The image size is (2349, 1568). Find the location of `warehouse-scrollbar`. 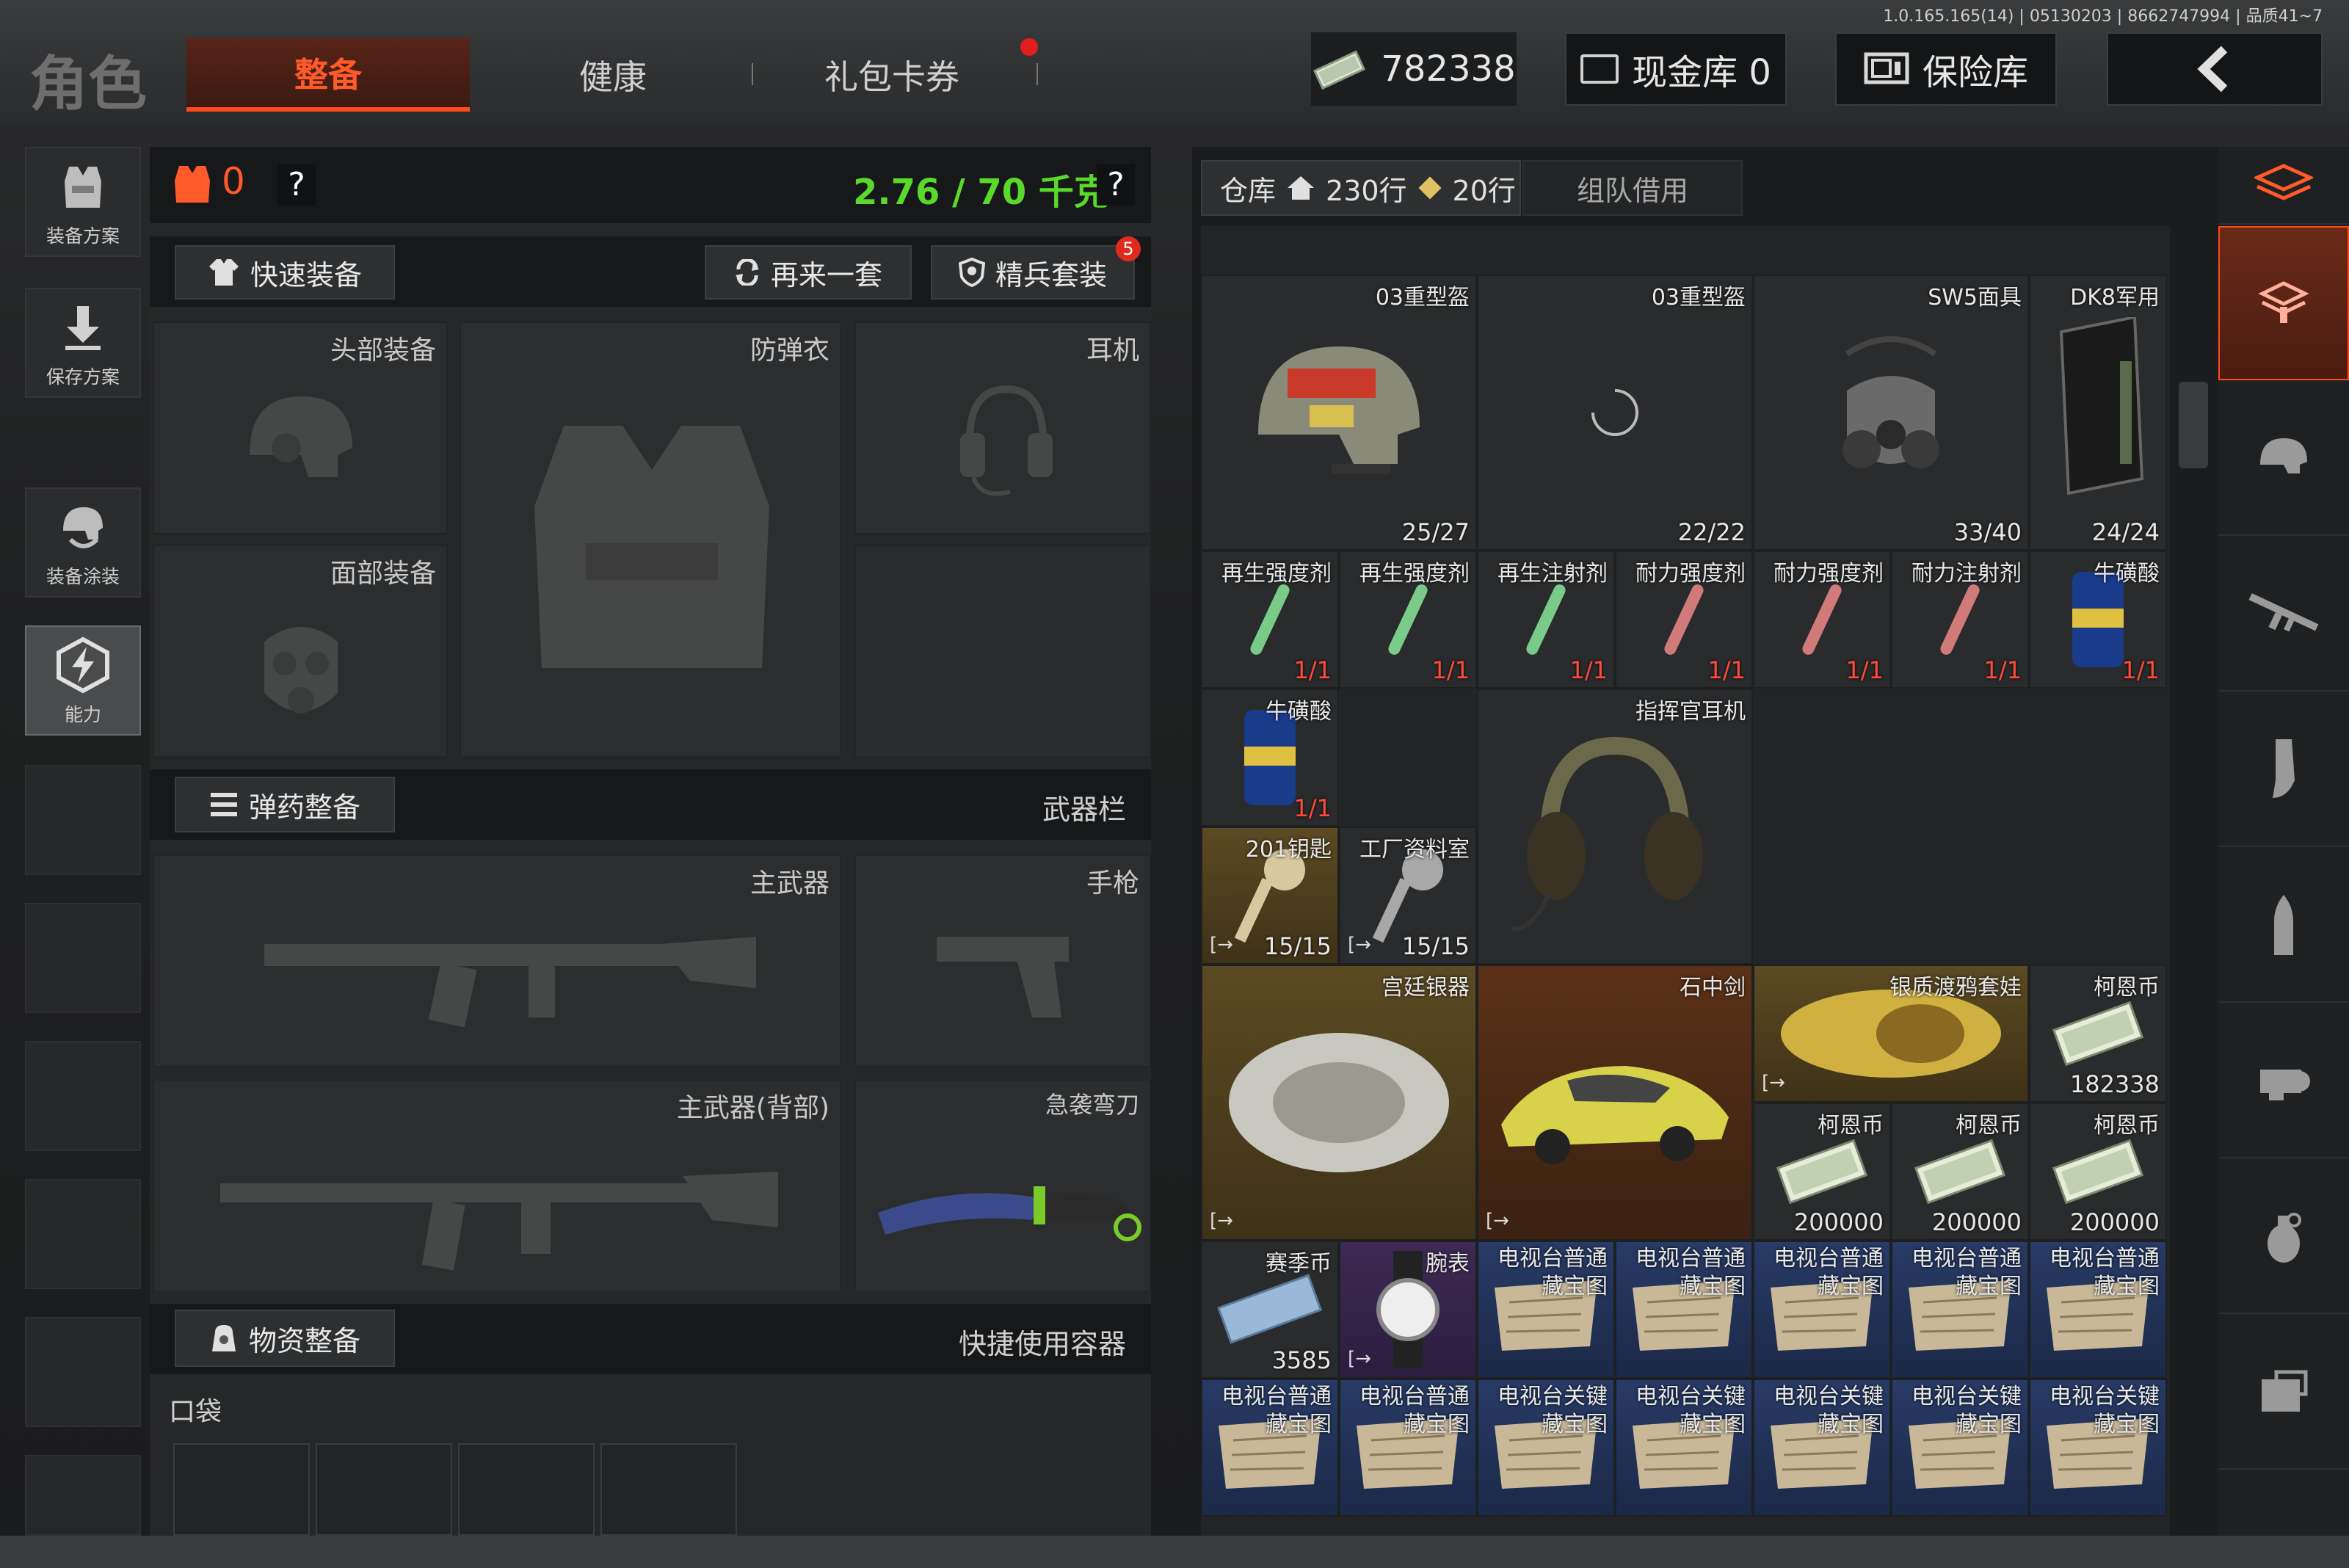

warehouse-scrollbar is located at coordinates (2193, 425).